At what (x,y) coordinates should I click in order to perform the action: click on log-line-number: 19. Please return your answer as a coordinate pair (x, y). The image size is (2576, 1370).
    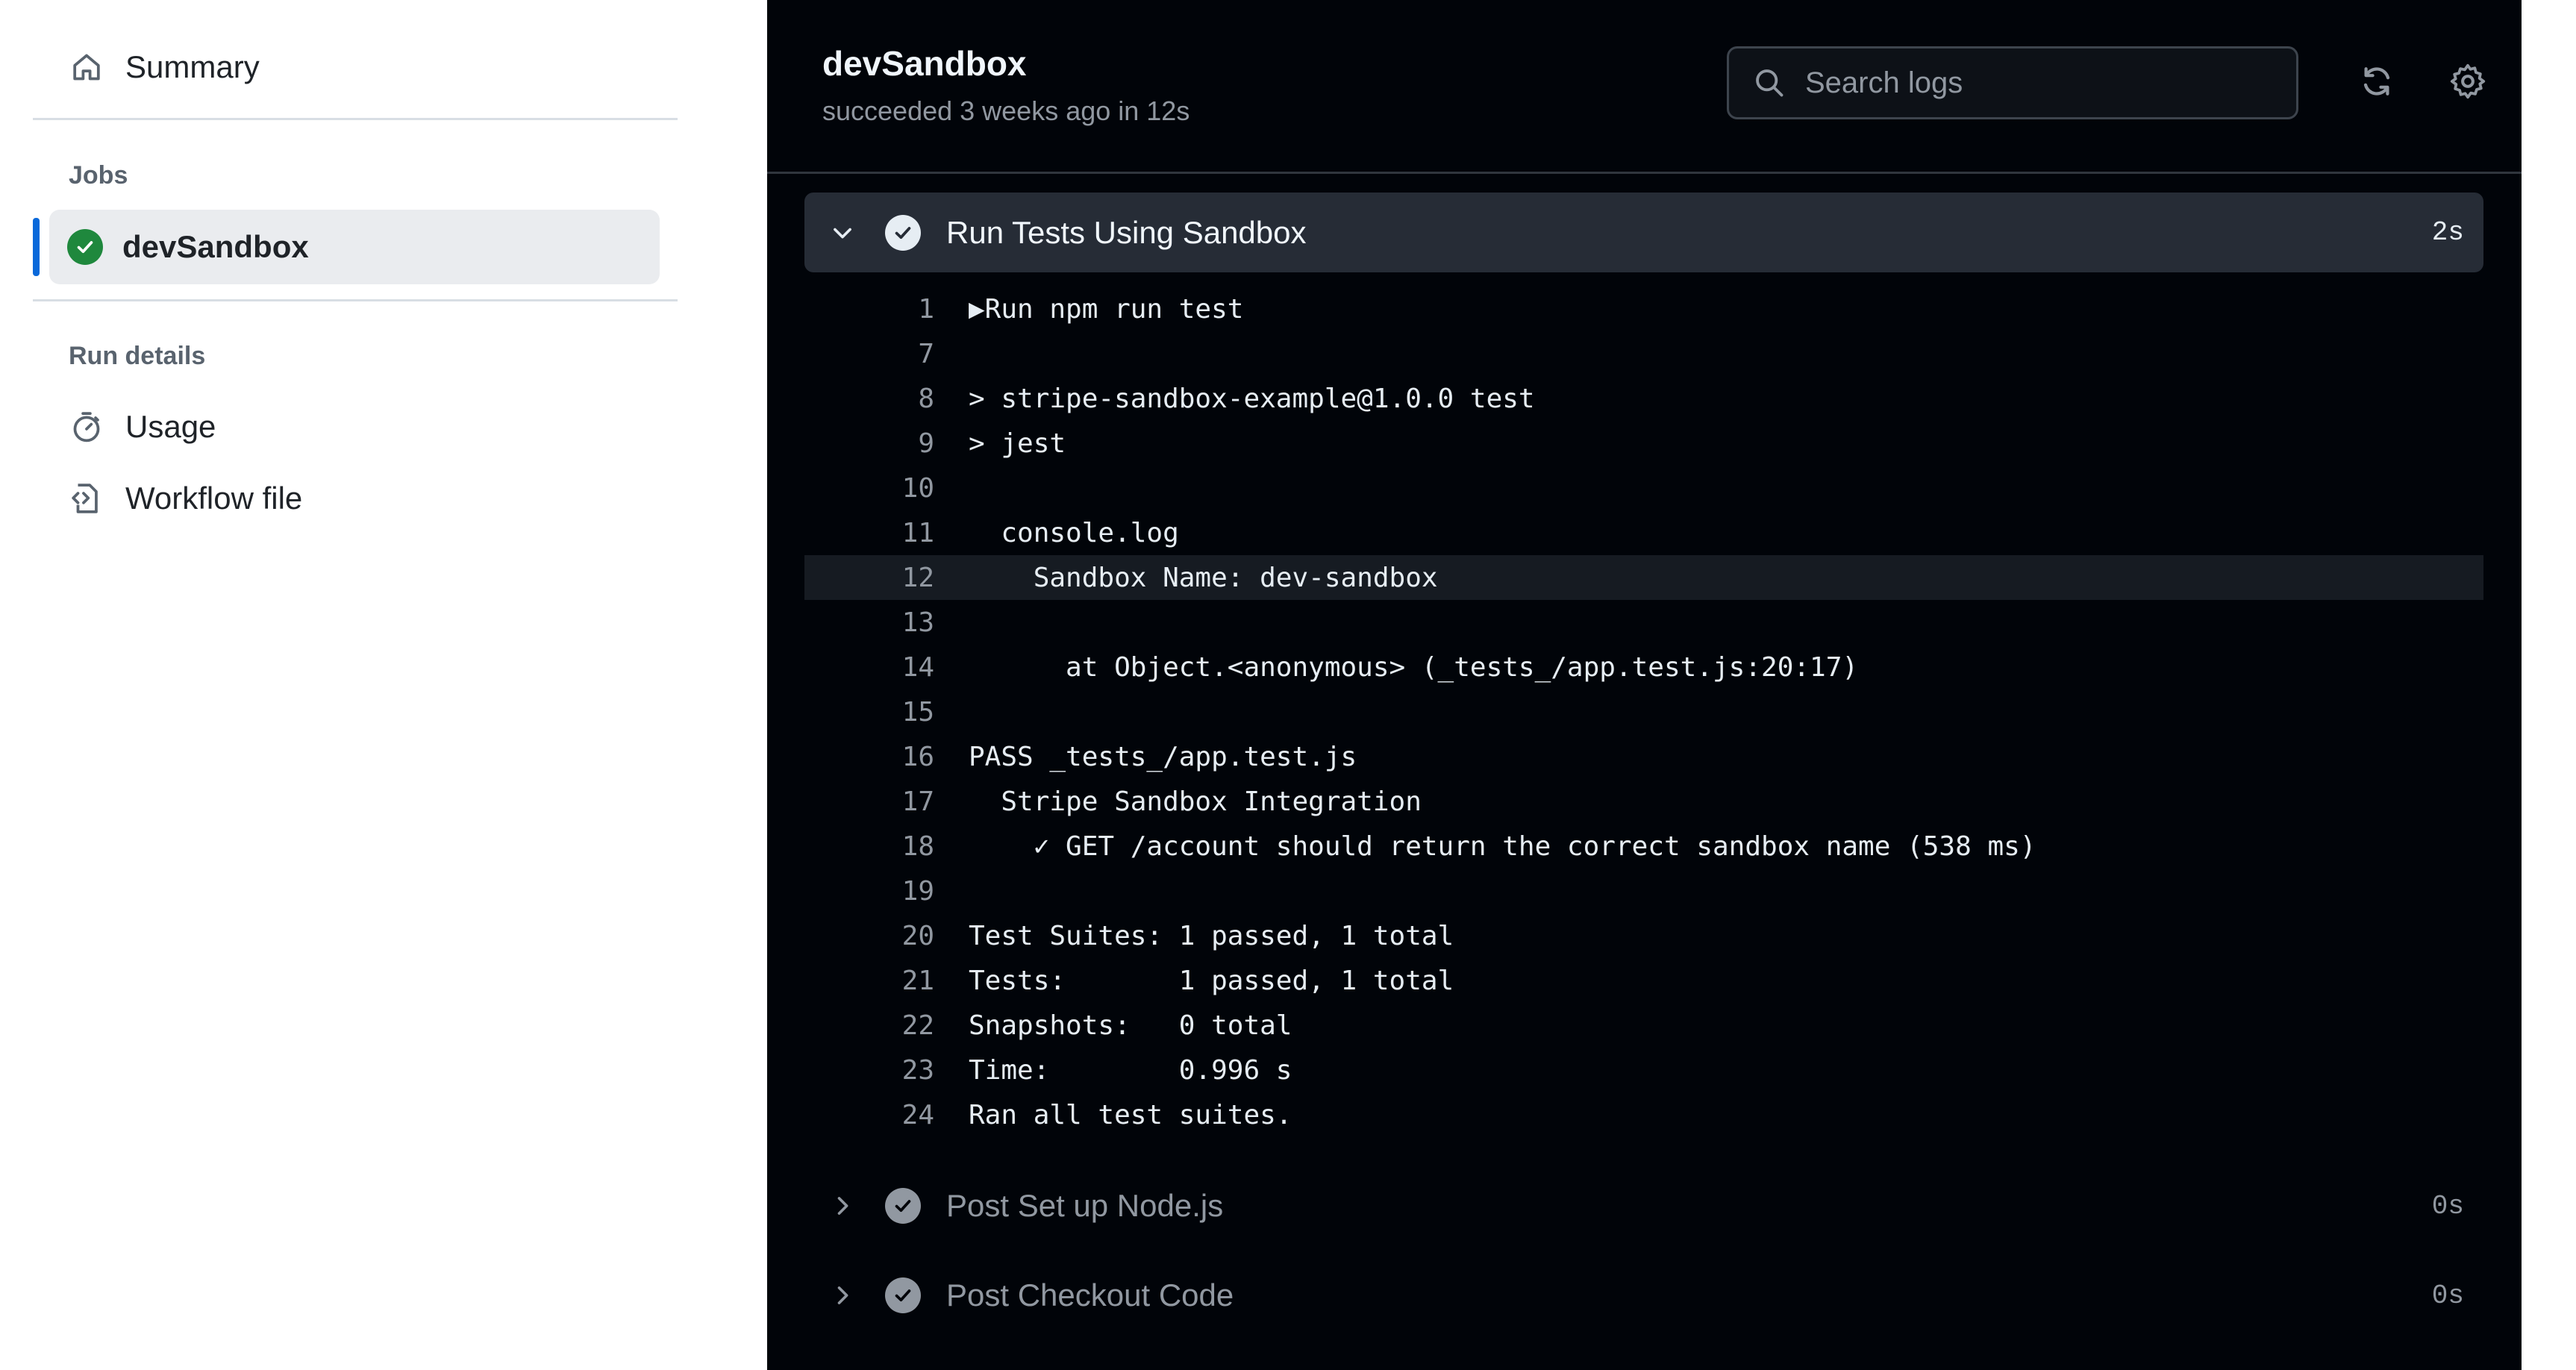
    Looking at the image, I should click on (886, 891).